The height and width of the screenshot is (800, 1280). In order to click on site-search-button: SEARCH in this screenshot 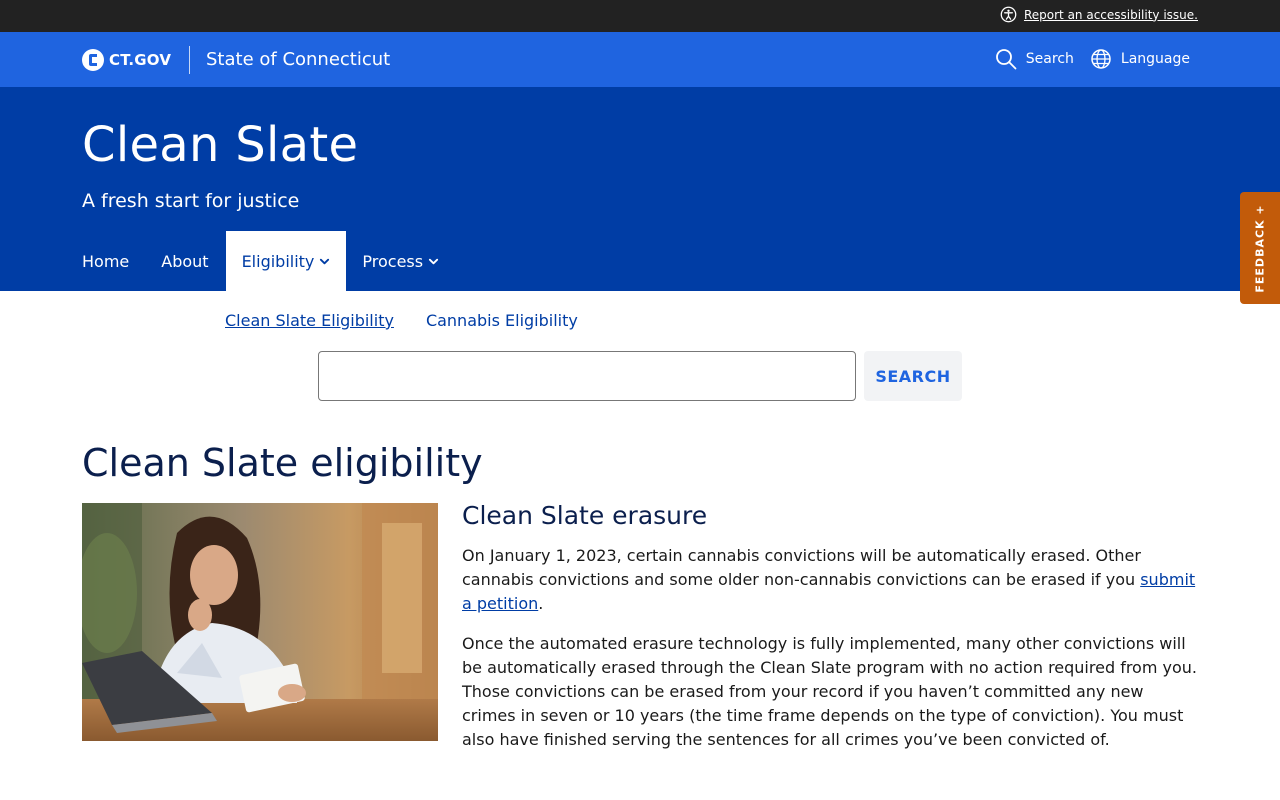, I will do `click(913, 376)`.